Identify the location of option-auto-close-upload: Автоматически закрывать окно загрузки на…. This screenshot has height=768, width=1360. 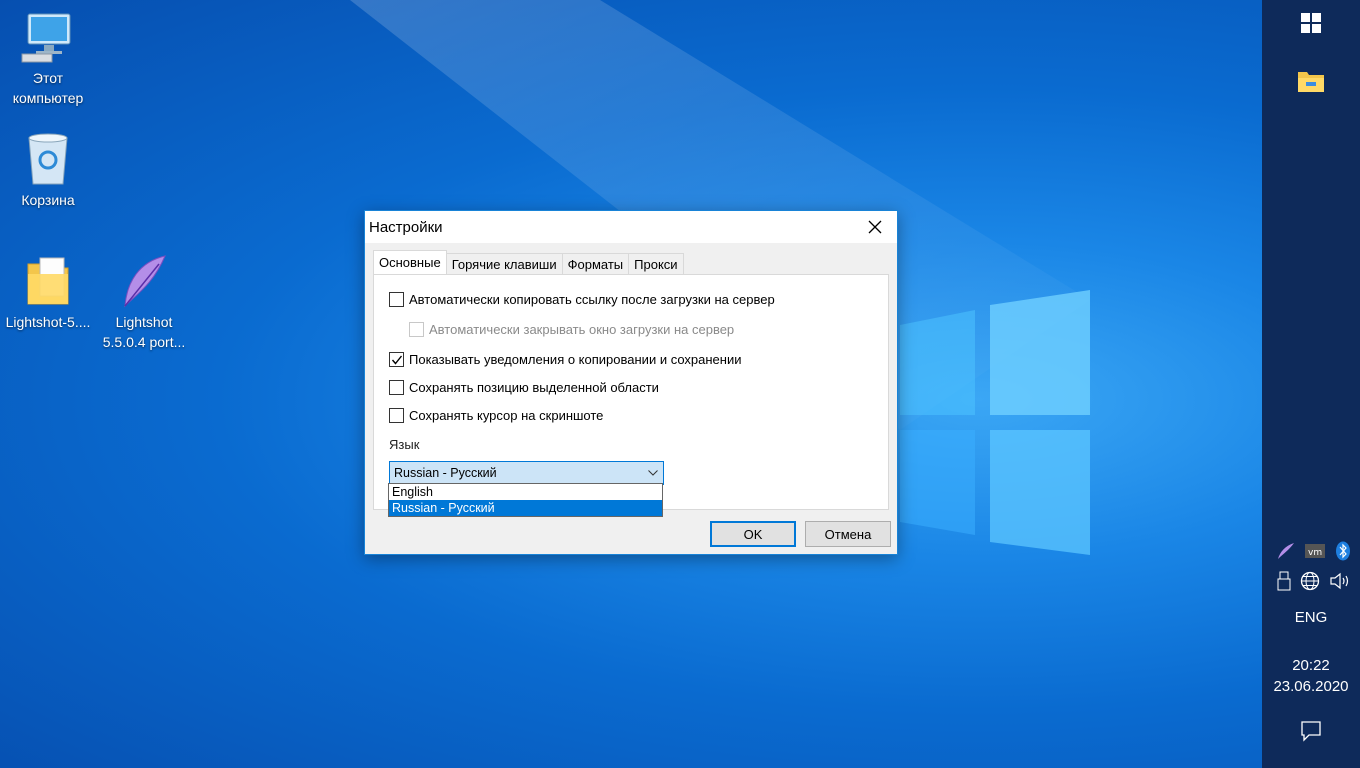
(571, 329).